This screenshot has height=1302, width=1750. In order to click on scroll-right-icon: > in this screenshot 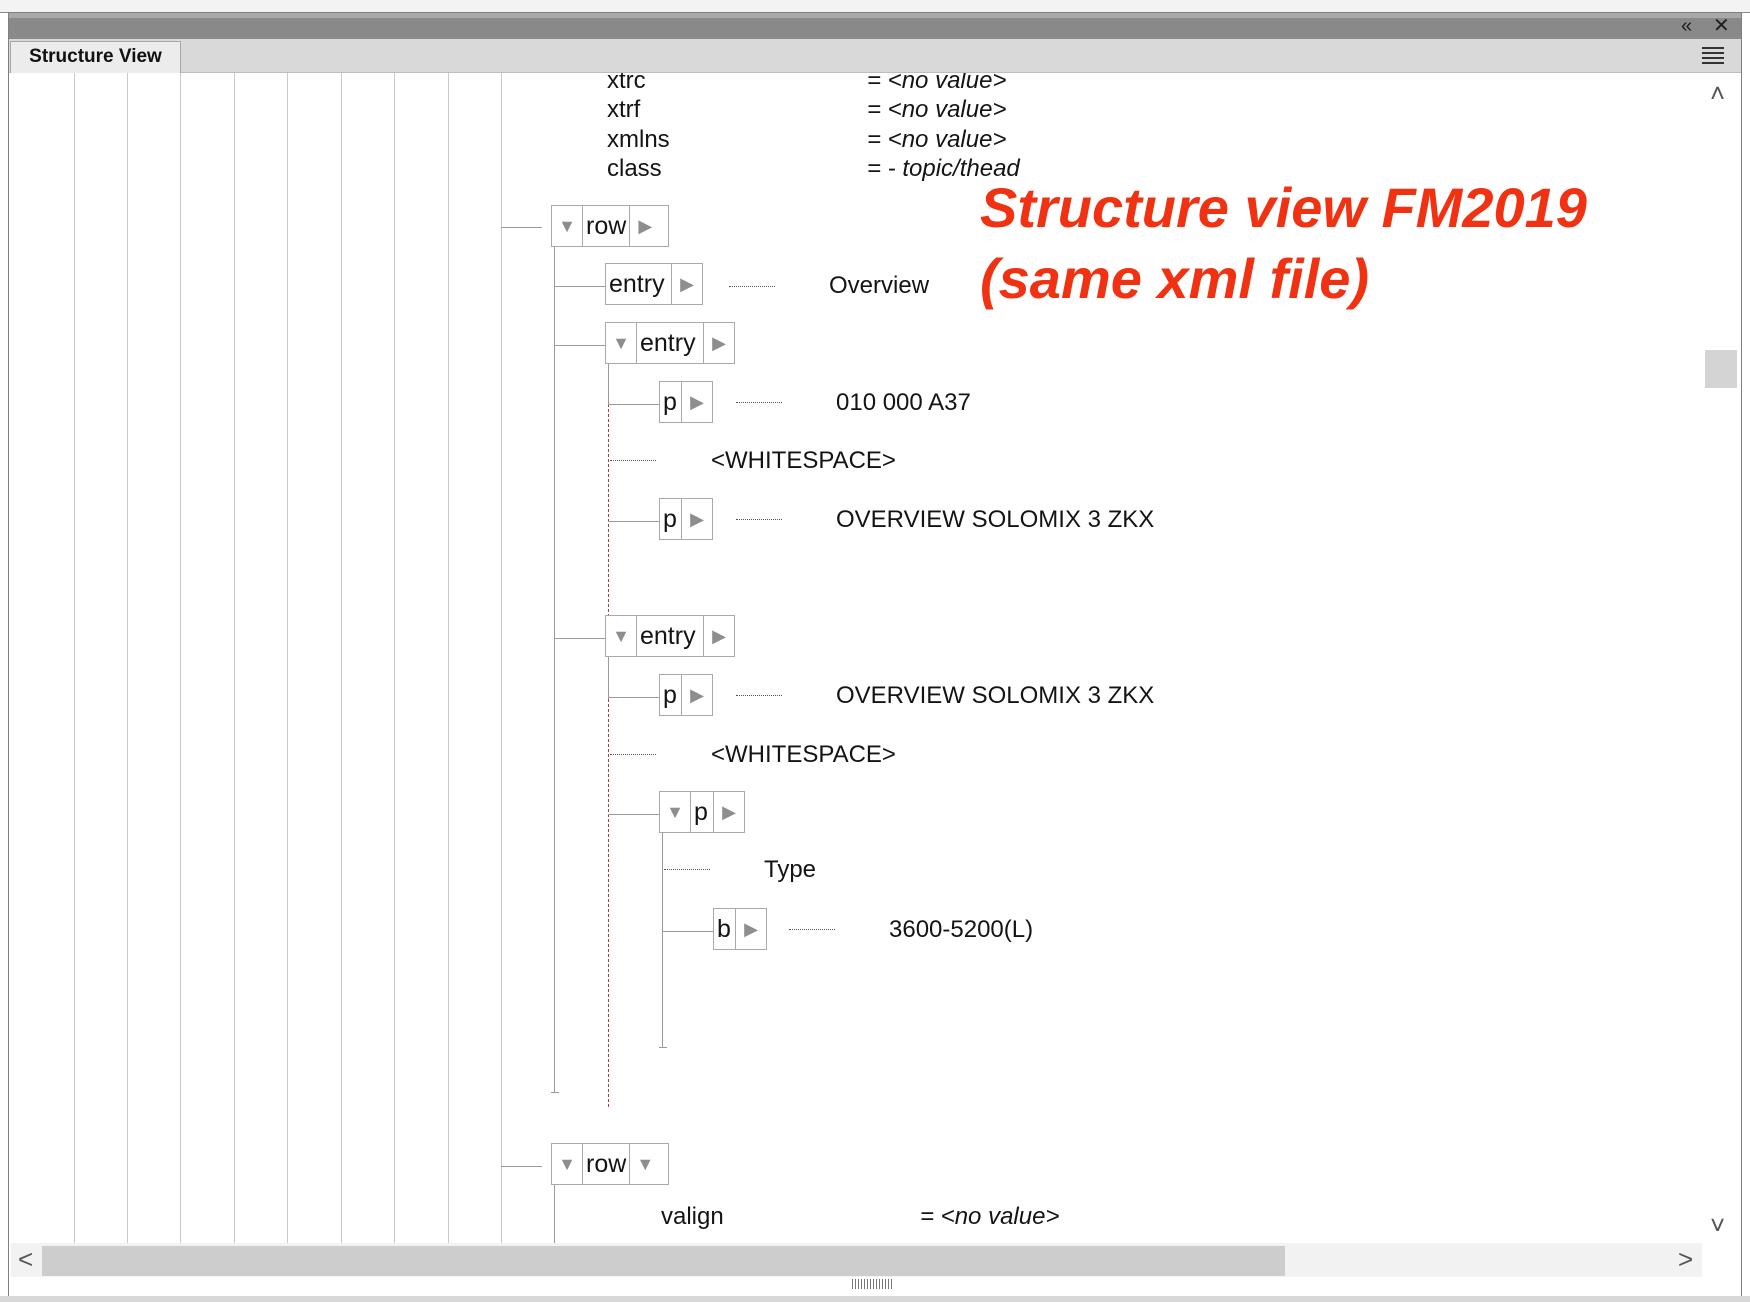, I will do `click(1685, 1259)`.